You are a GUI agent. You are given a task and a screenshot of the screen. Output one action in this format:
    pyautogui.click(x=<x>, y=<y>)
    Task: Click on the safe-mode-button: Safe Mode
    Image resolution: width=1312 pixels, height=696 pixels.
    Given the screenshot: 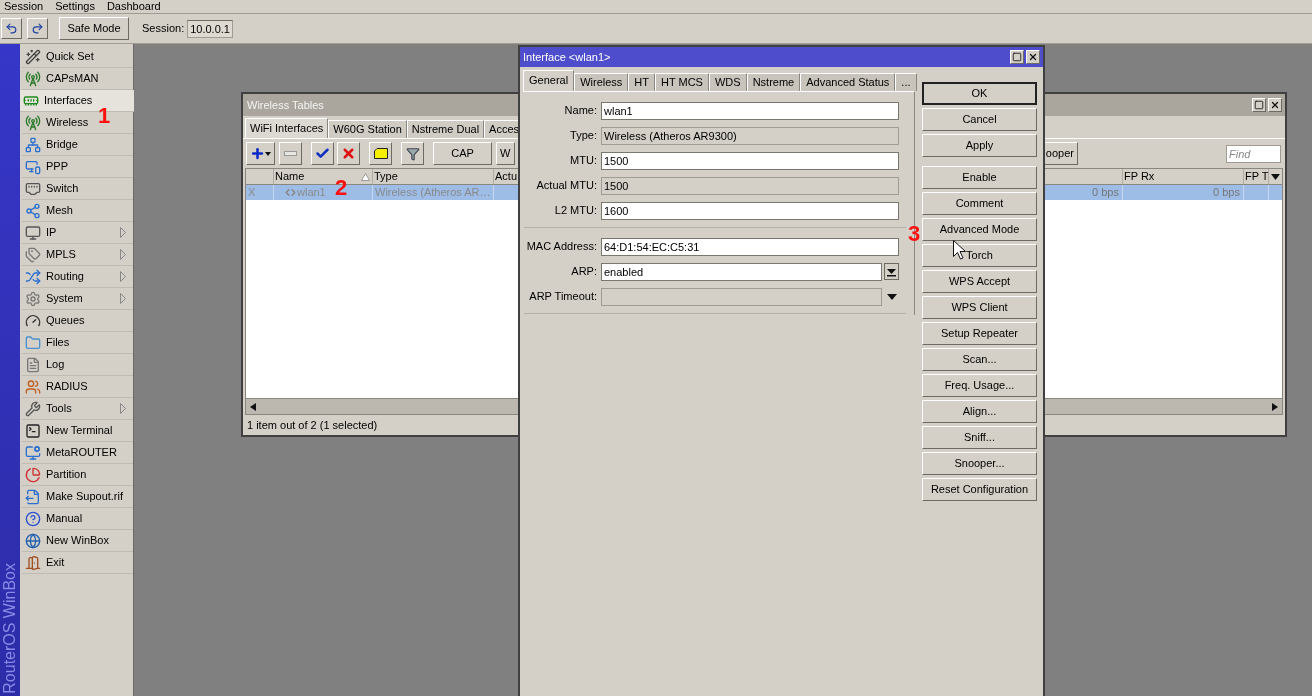 What is the action you would take?
    pyautogui.click(x=94, y=28)
    